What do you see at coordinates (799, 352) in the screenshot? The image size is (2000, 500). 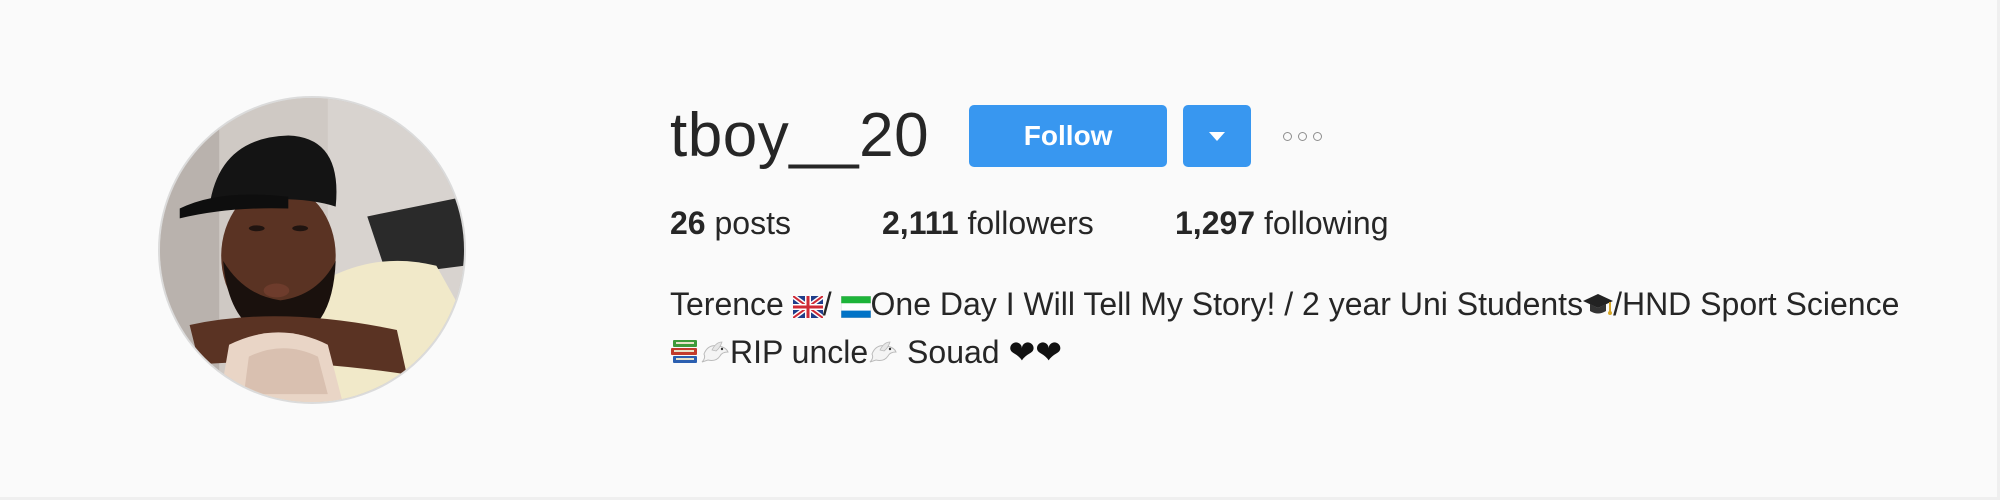 I see `bio-text: RIP uncle` at bounding box center [799, 352].